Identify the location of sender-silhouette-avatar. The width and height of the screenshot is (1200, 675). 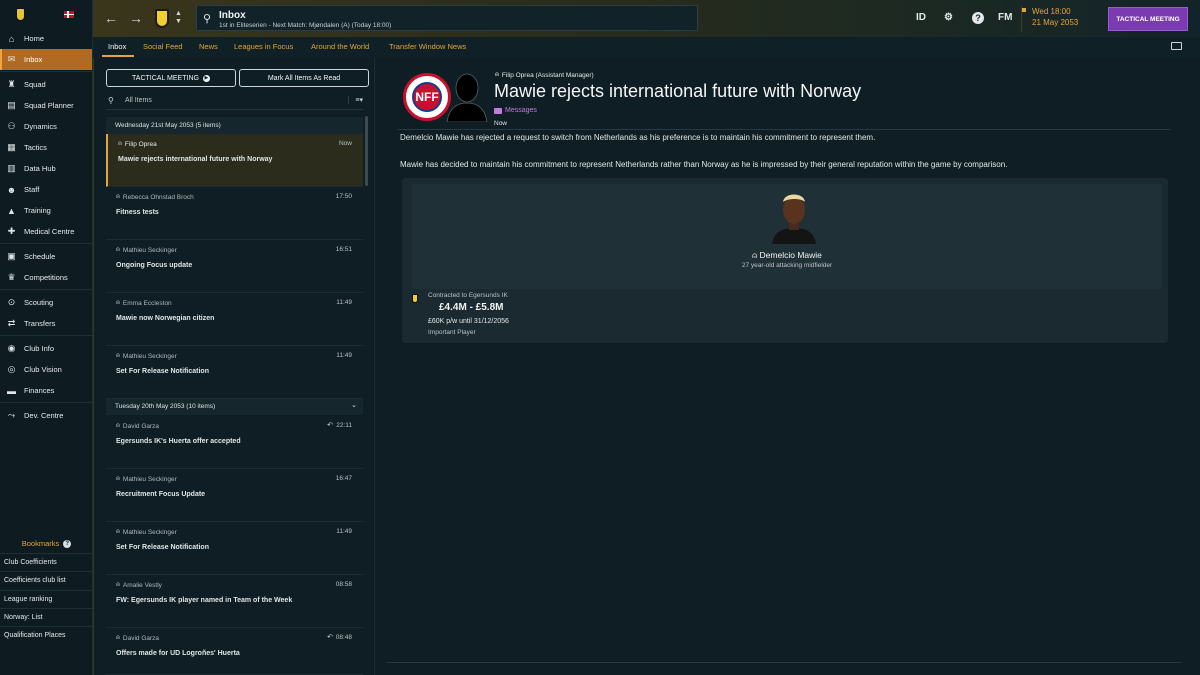
(467, 96).